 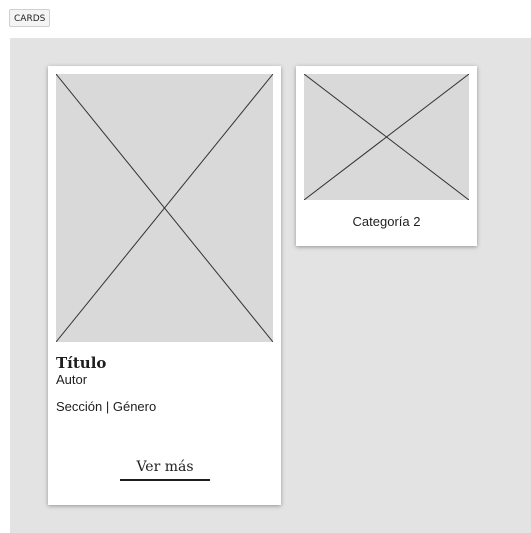 I want to click on image-placeholder-icon, so click(x=386, y=137).